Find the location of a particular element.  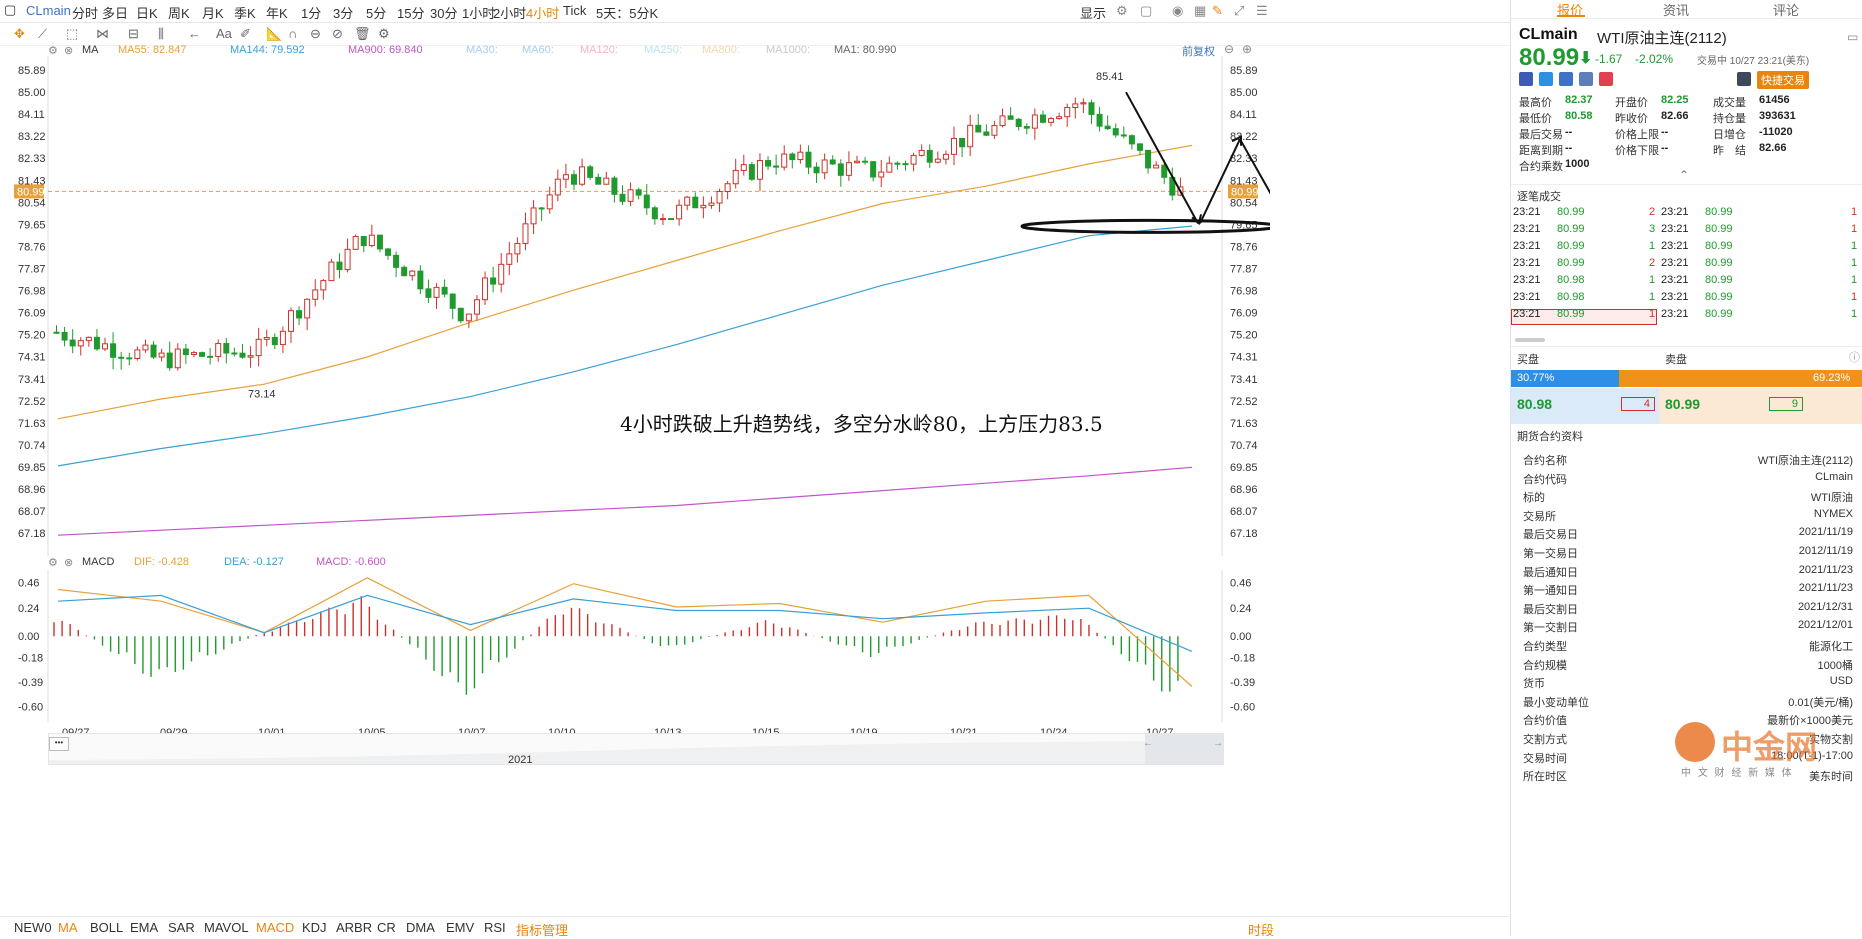

stat-value: 82.37 is located at coordinates (1579, 100).